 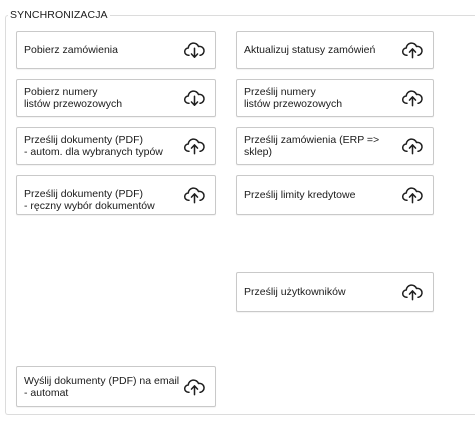 I want to click on przeslij-zamowienia-button: Prześlij zamówienia (ERP => sklep), so click(x=335, y=146).